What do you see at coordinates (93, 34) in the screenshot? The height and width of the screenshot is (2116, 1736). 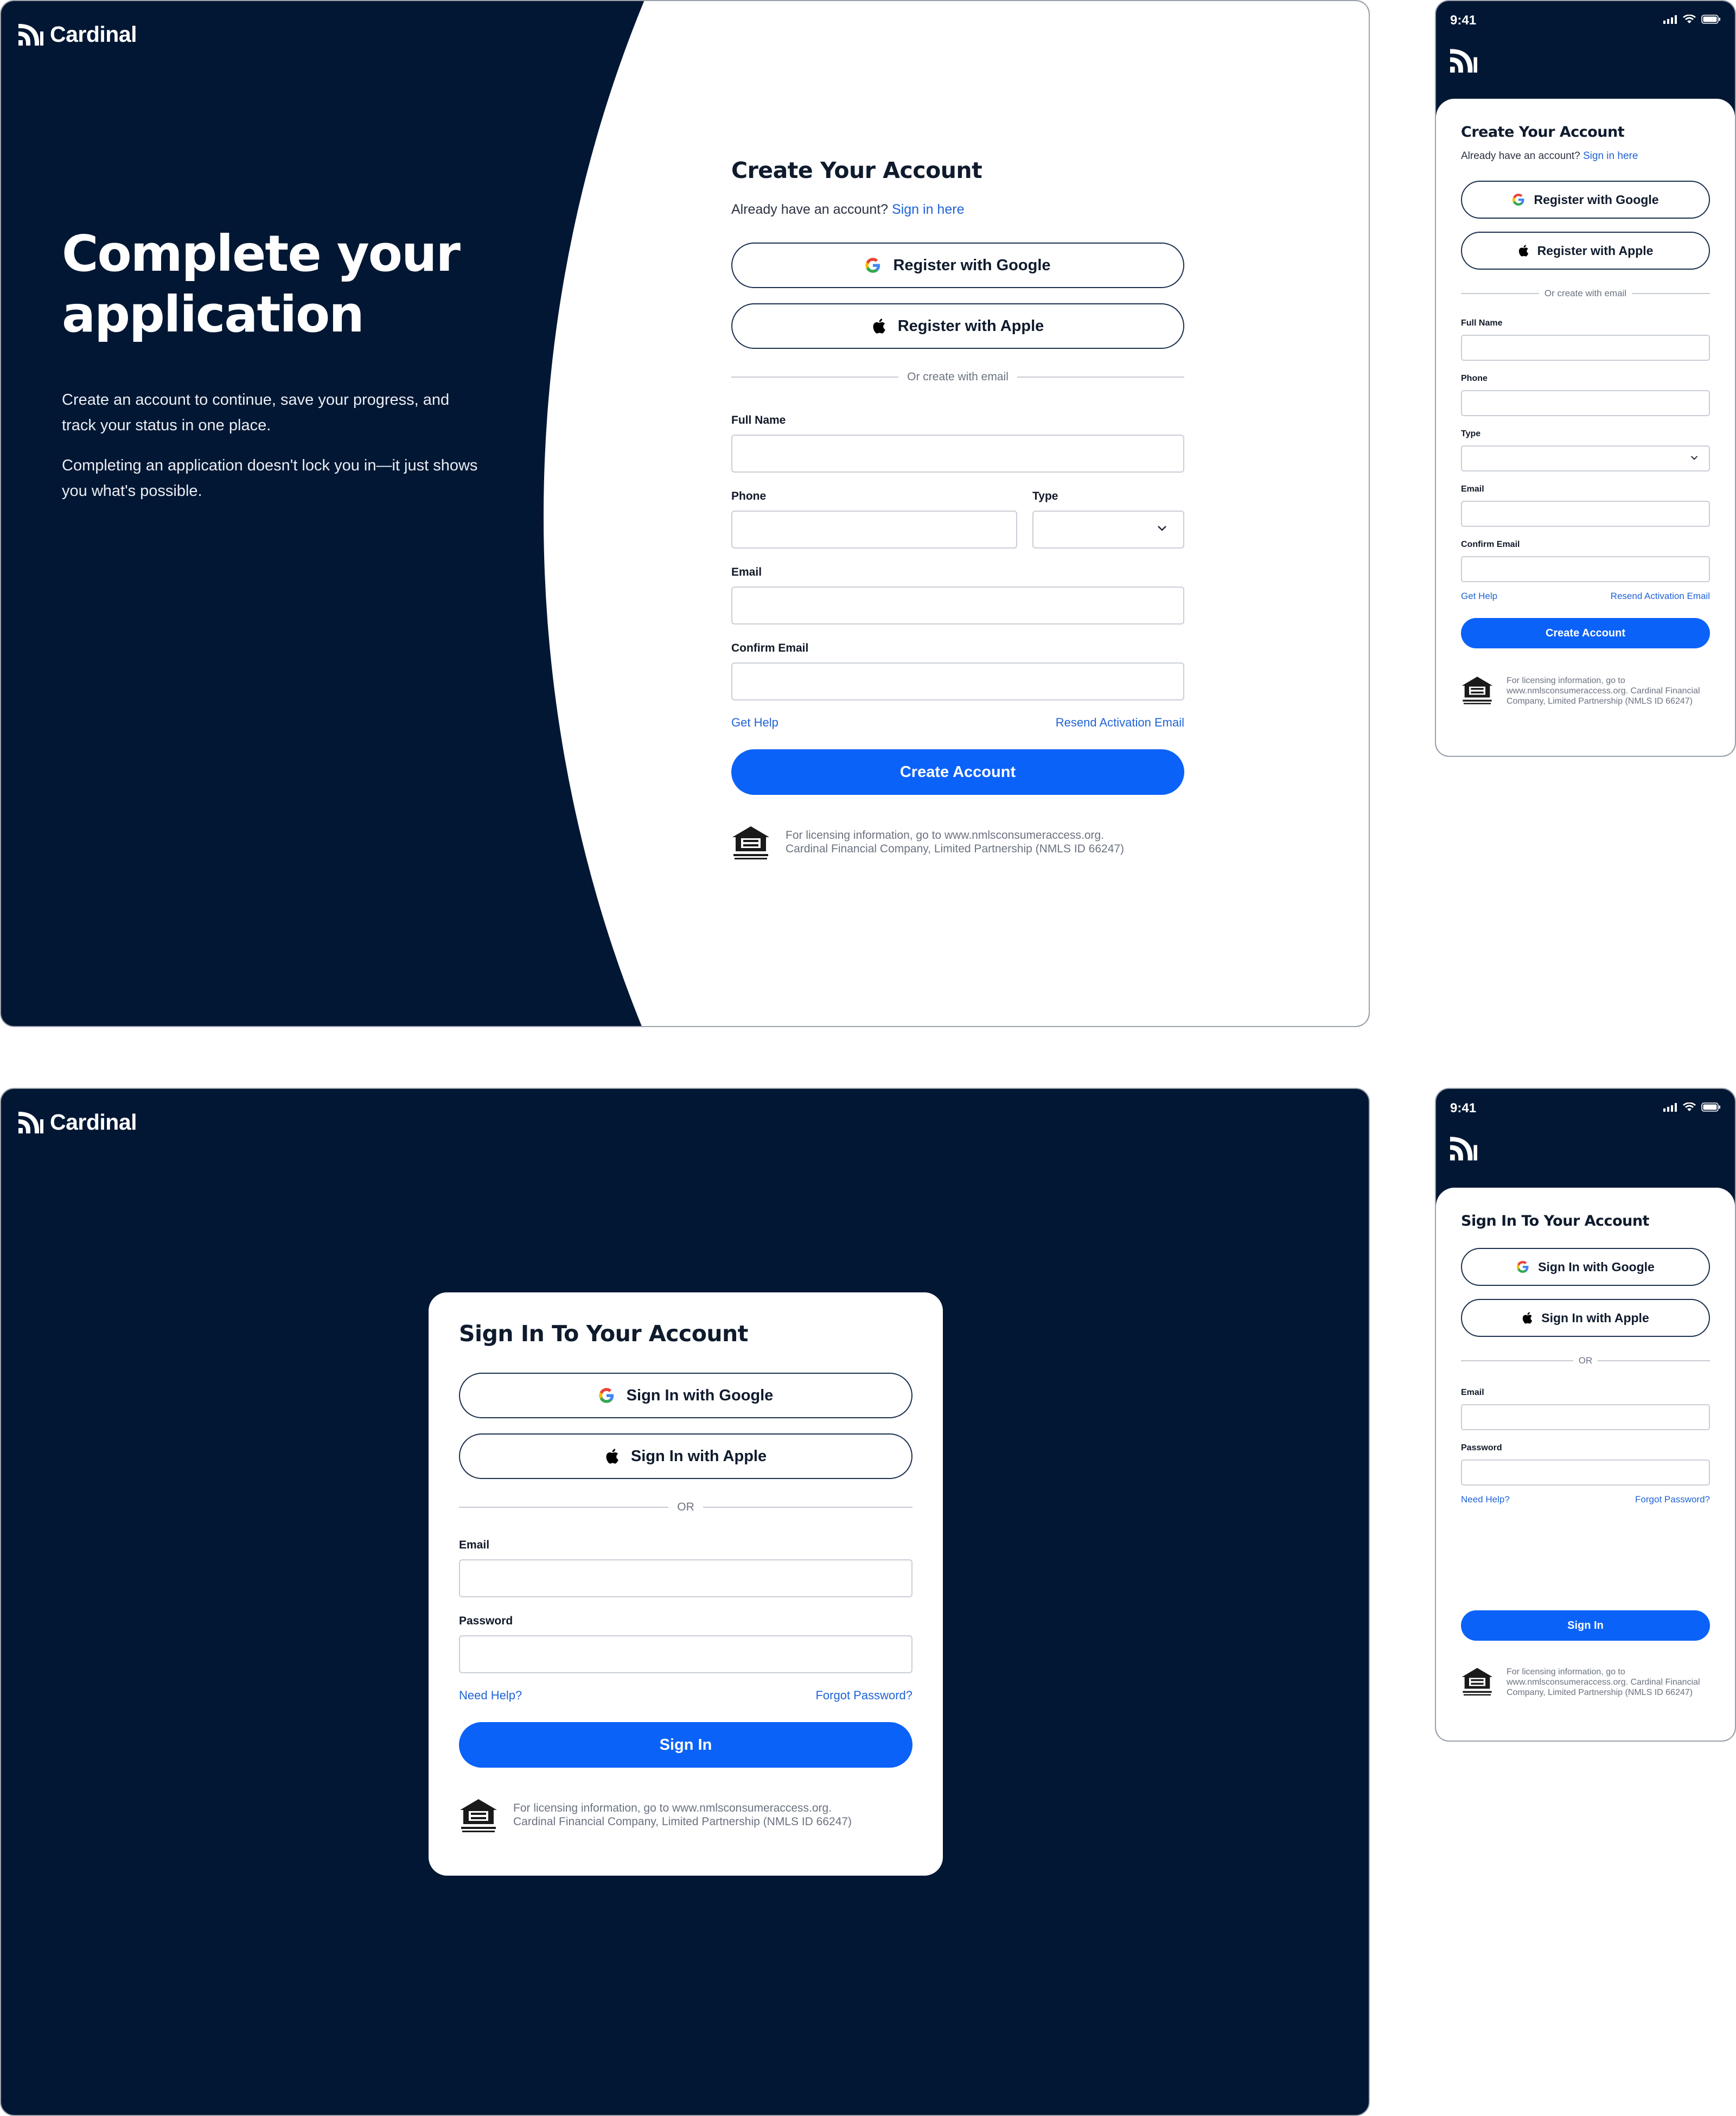 I see `brand-name: Cardinal` at bounding box center [93, 34].